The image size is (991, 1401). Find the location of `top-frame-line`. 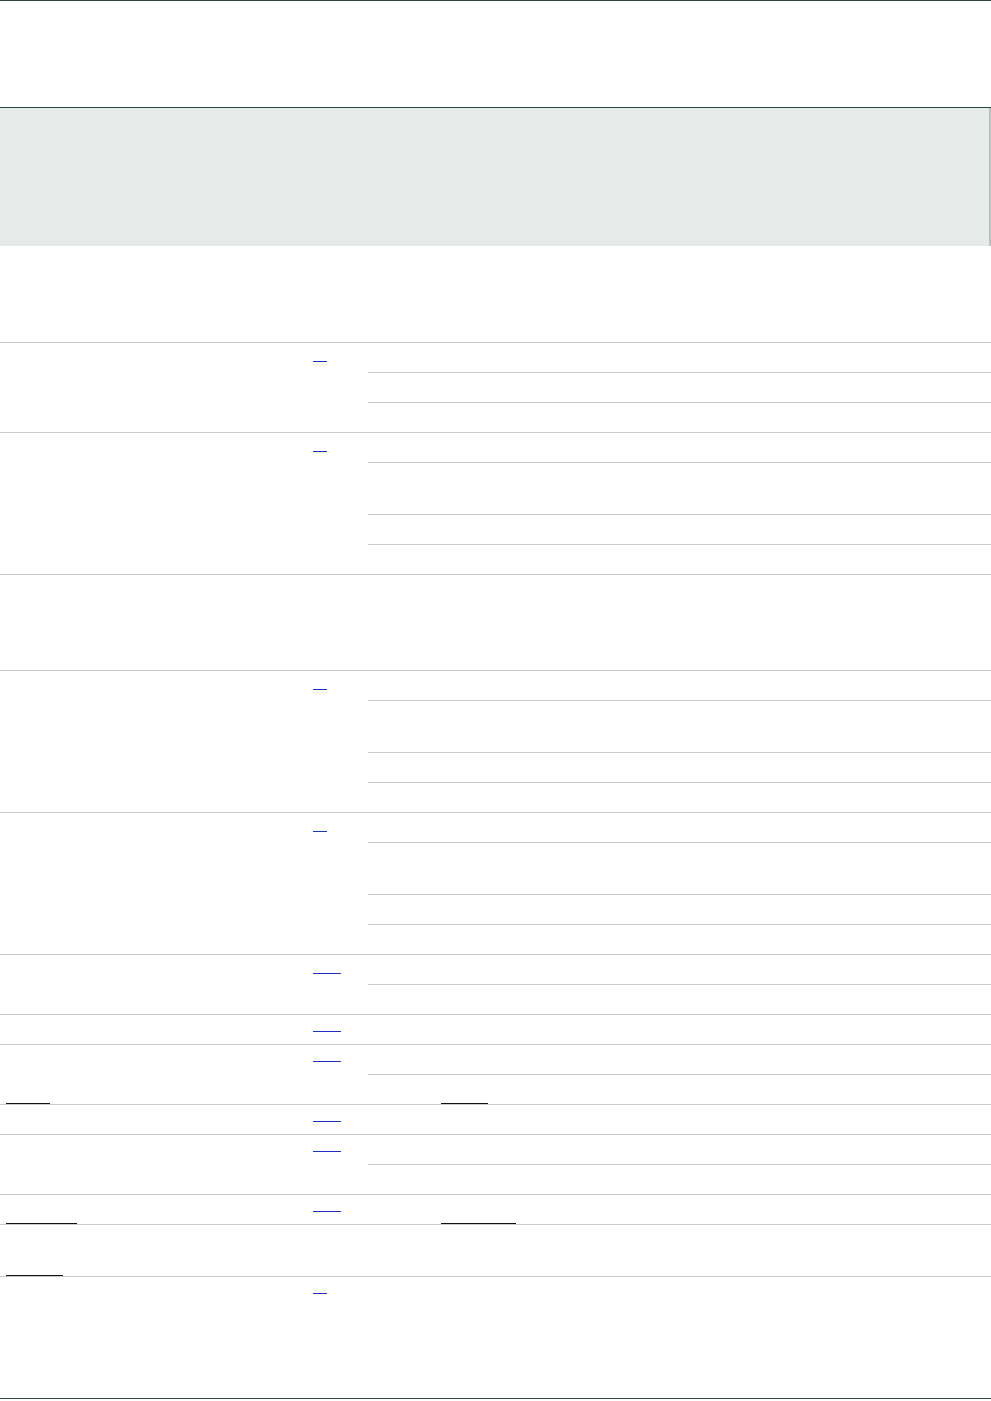

top-frame-line is located at coordinates (495, 0).